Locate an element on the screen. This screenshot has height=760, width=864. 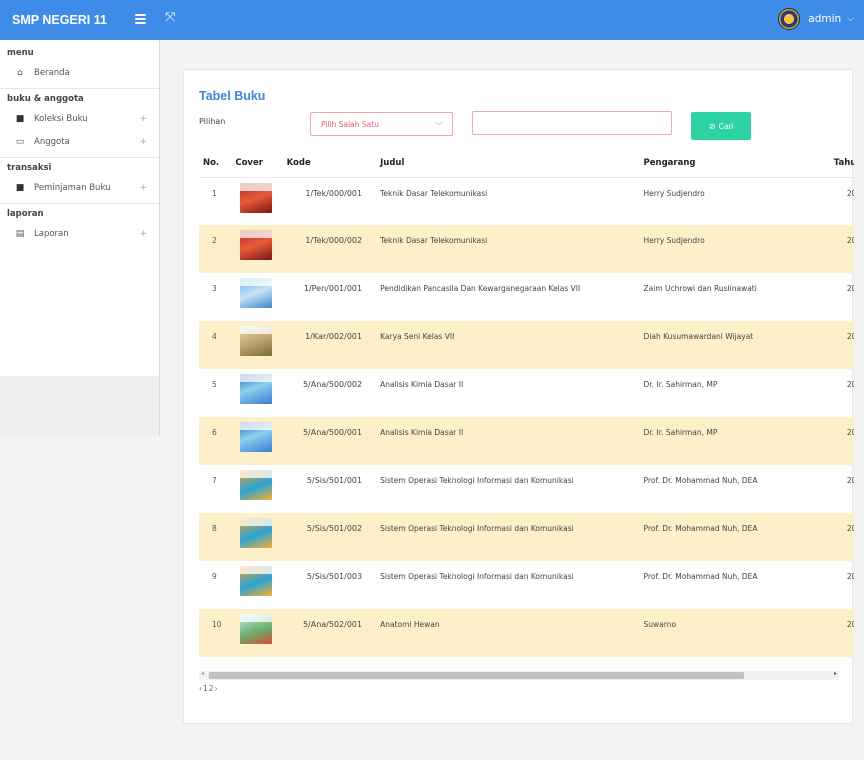
cell-no: 2 is located at coordinates (217, 249).